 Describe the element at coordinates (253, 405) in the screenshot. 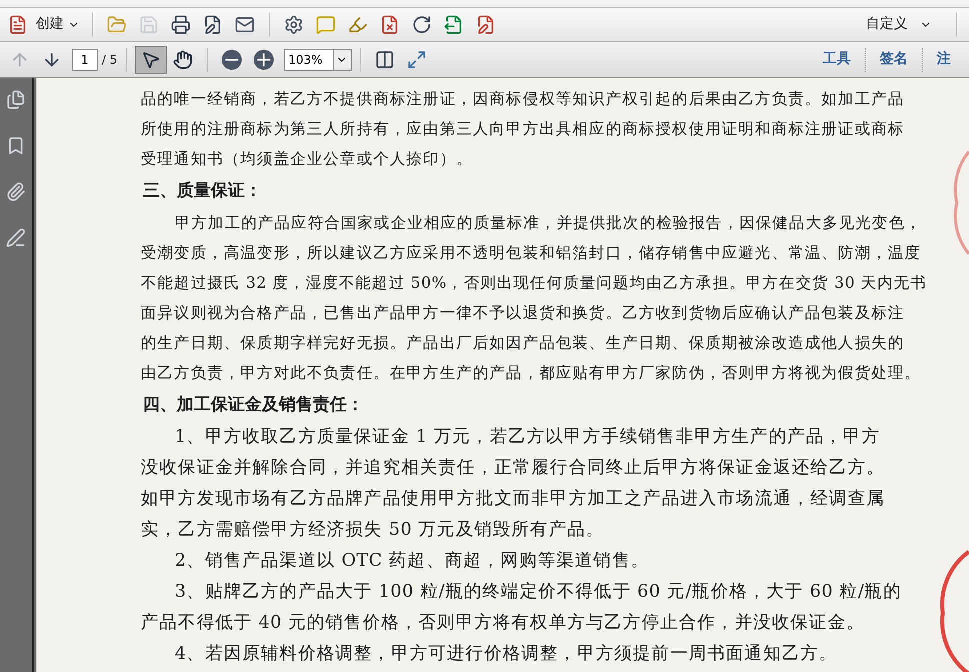

I see `section-heading: 四、加工保证金及销售责任：` at that location.